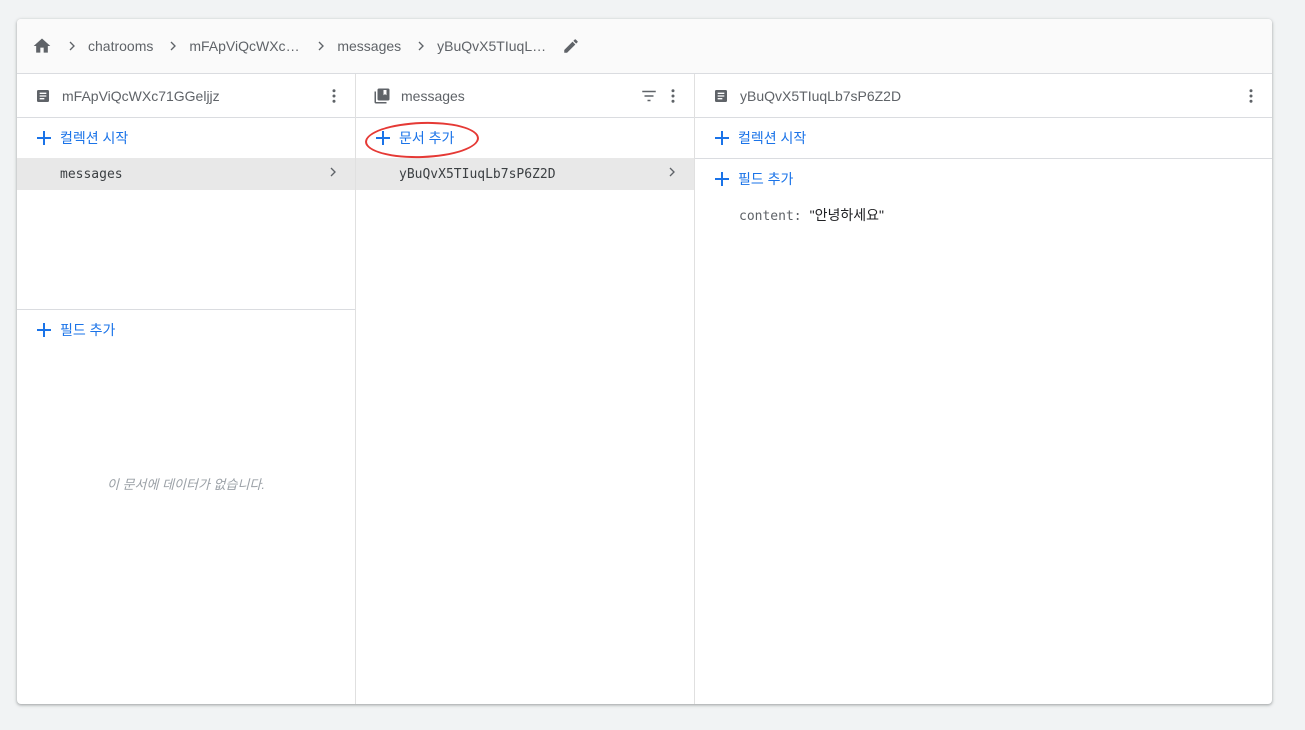  What do you see at coordinates (525, 139) in the screenshot?
I see `add-document-button: 문서 추가` at bounding box center [525, 139].